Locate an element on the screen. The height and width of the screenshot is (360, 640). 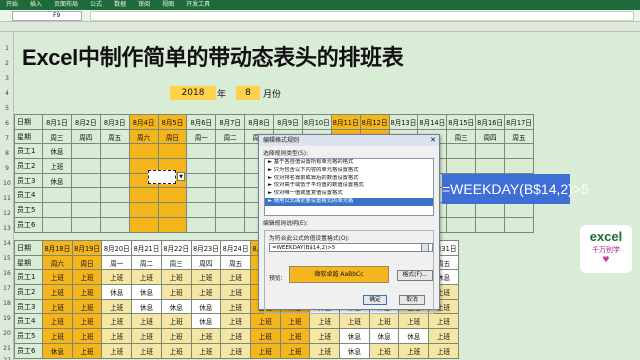
weekday-cell: 周日 is located at coordinates (87, 262).